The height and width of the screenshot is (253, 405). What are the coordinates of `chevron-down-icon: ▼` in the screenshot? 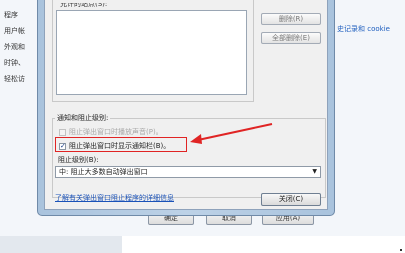 It's located at (314, 171).